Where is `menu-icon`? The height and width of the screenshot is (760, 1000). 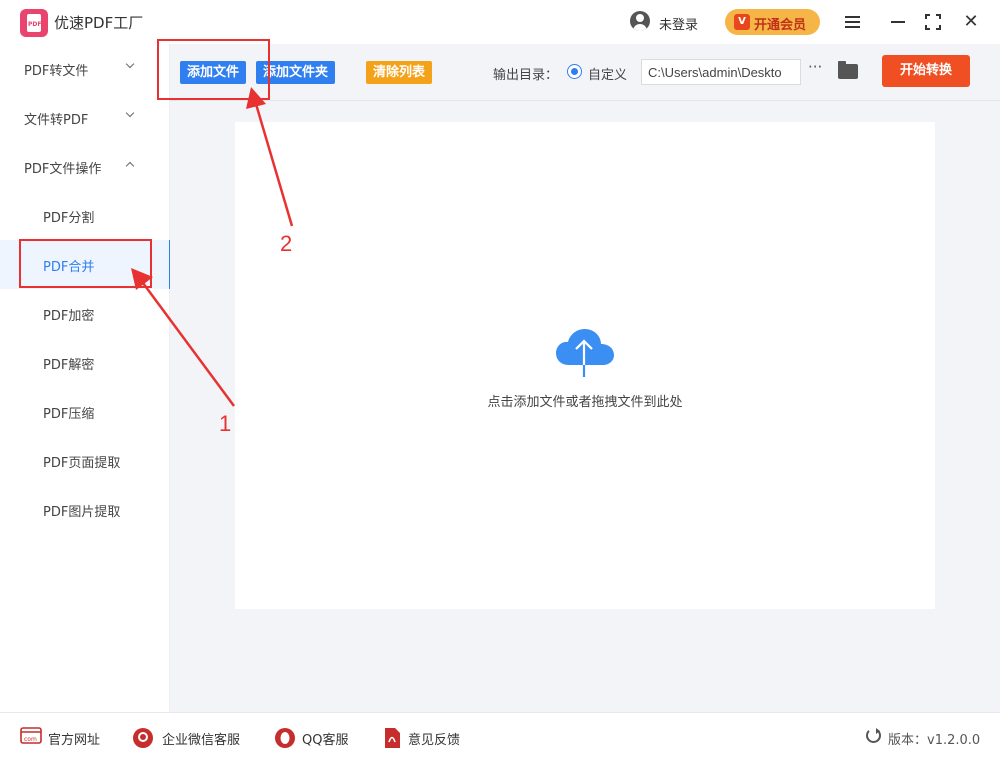 menu-icon is located at coordinates (853, 22).